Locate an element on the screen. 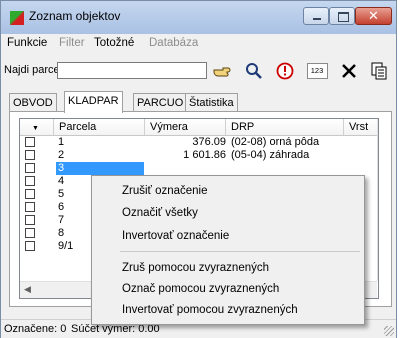 The width and height of the screenshot is (401, 338). column-header-parcela: Parcela is located at coordinates (99, 127).